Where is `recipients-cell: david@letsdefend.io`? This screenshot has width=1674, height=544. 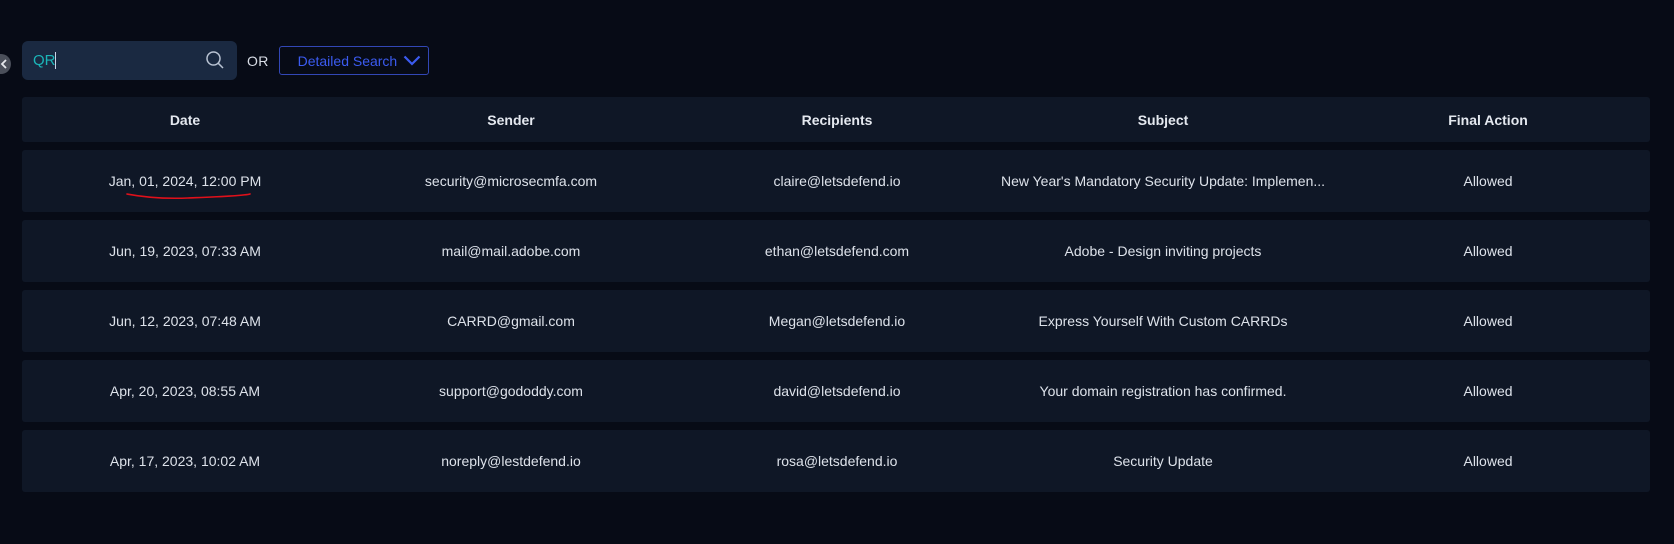 recipients-cell: david@letsdefend.io is located at coordinates (837, 391).